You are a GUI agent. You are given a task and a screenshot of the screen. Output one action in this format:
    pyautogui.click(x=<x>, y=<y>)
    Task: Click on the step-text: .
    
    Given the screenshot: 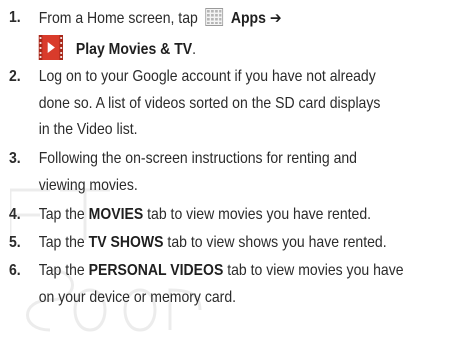 What is the action you would take?
    pyautogui.click(x=194, y=49)
    